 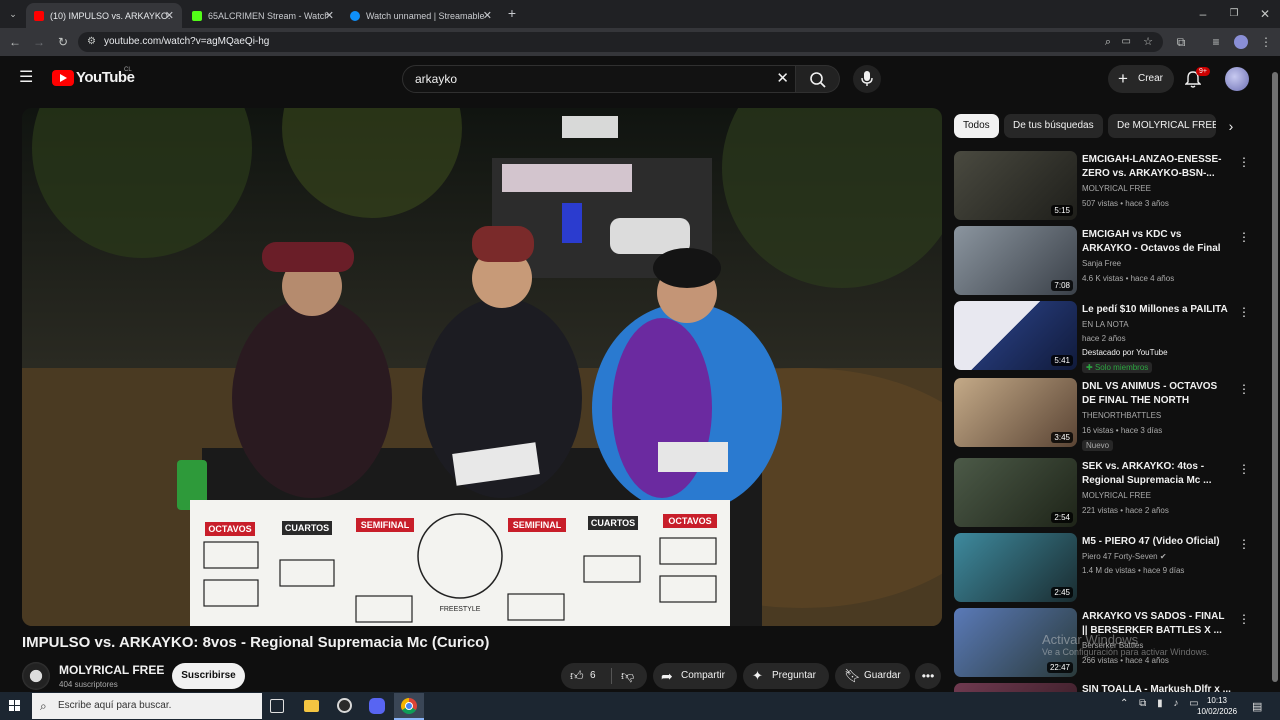 I want to click on youtube-play-icon, so click(x=63, y=78).